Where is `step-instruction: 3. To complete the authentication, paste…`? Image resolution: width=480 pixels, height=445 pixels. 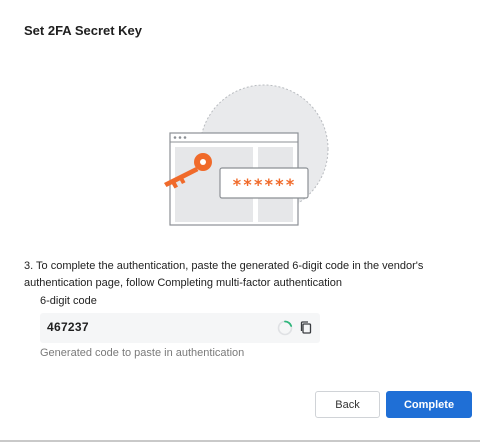
step-instruction: 3. To complete the authentication, paste… is located at coordinates (224, 274).